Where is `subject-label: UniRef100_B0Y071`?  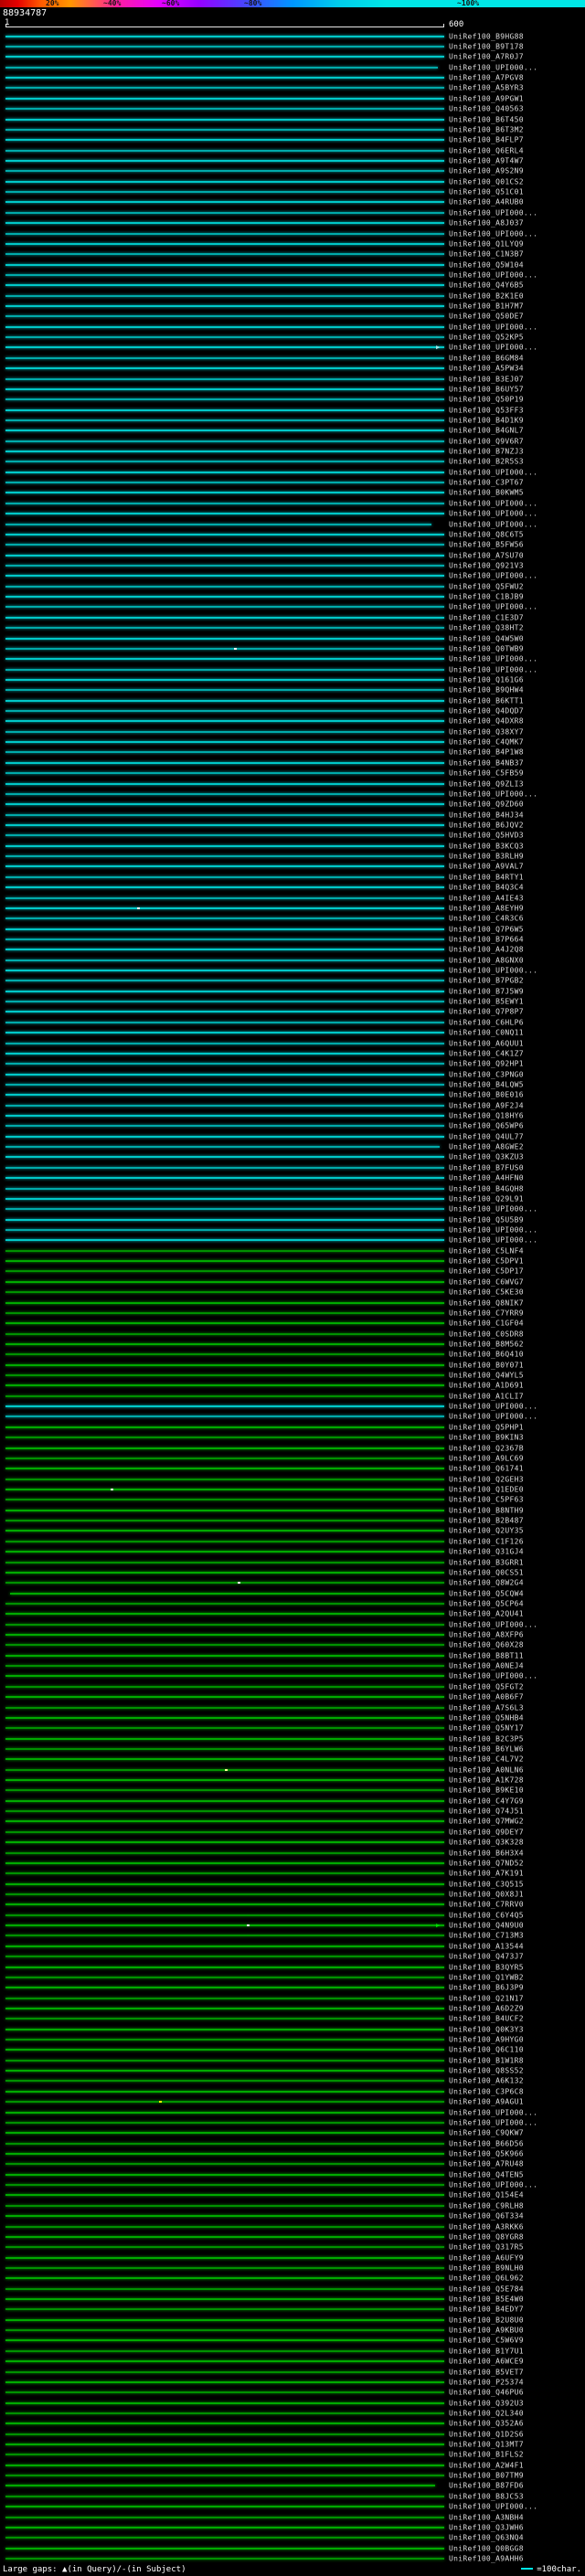 subject-label: UniRef100_B0Y071 is located at coordinates (487, 1365).